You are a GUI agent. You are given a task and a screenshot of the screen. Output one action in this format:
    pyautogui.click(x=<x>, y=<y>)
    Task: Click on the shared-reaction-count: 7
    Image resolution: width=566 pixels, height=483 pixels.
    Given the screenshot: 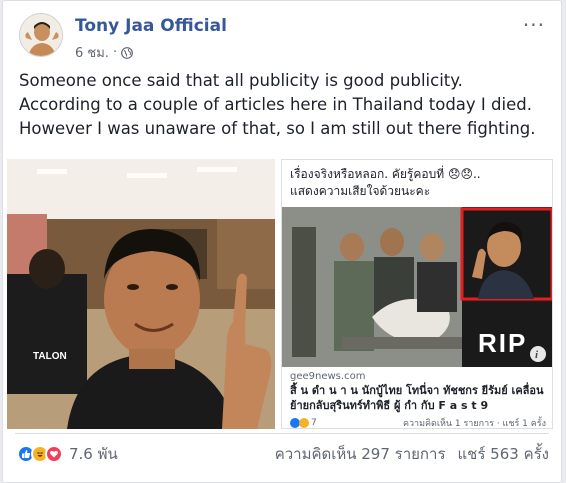 What is the action you would take?
    pyautogui.click(x=314, y=423)
    